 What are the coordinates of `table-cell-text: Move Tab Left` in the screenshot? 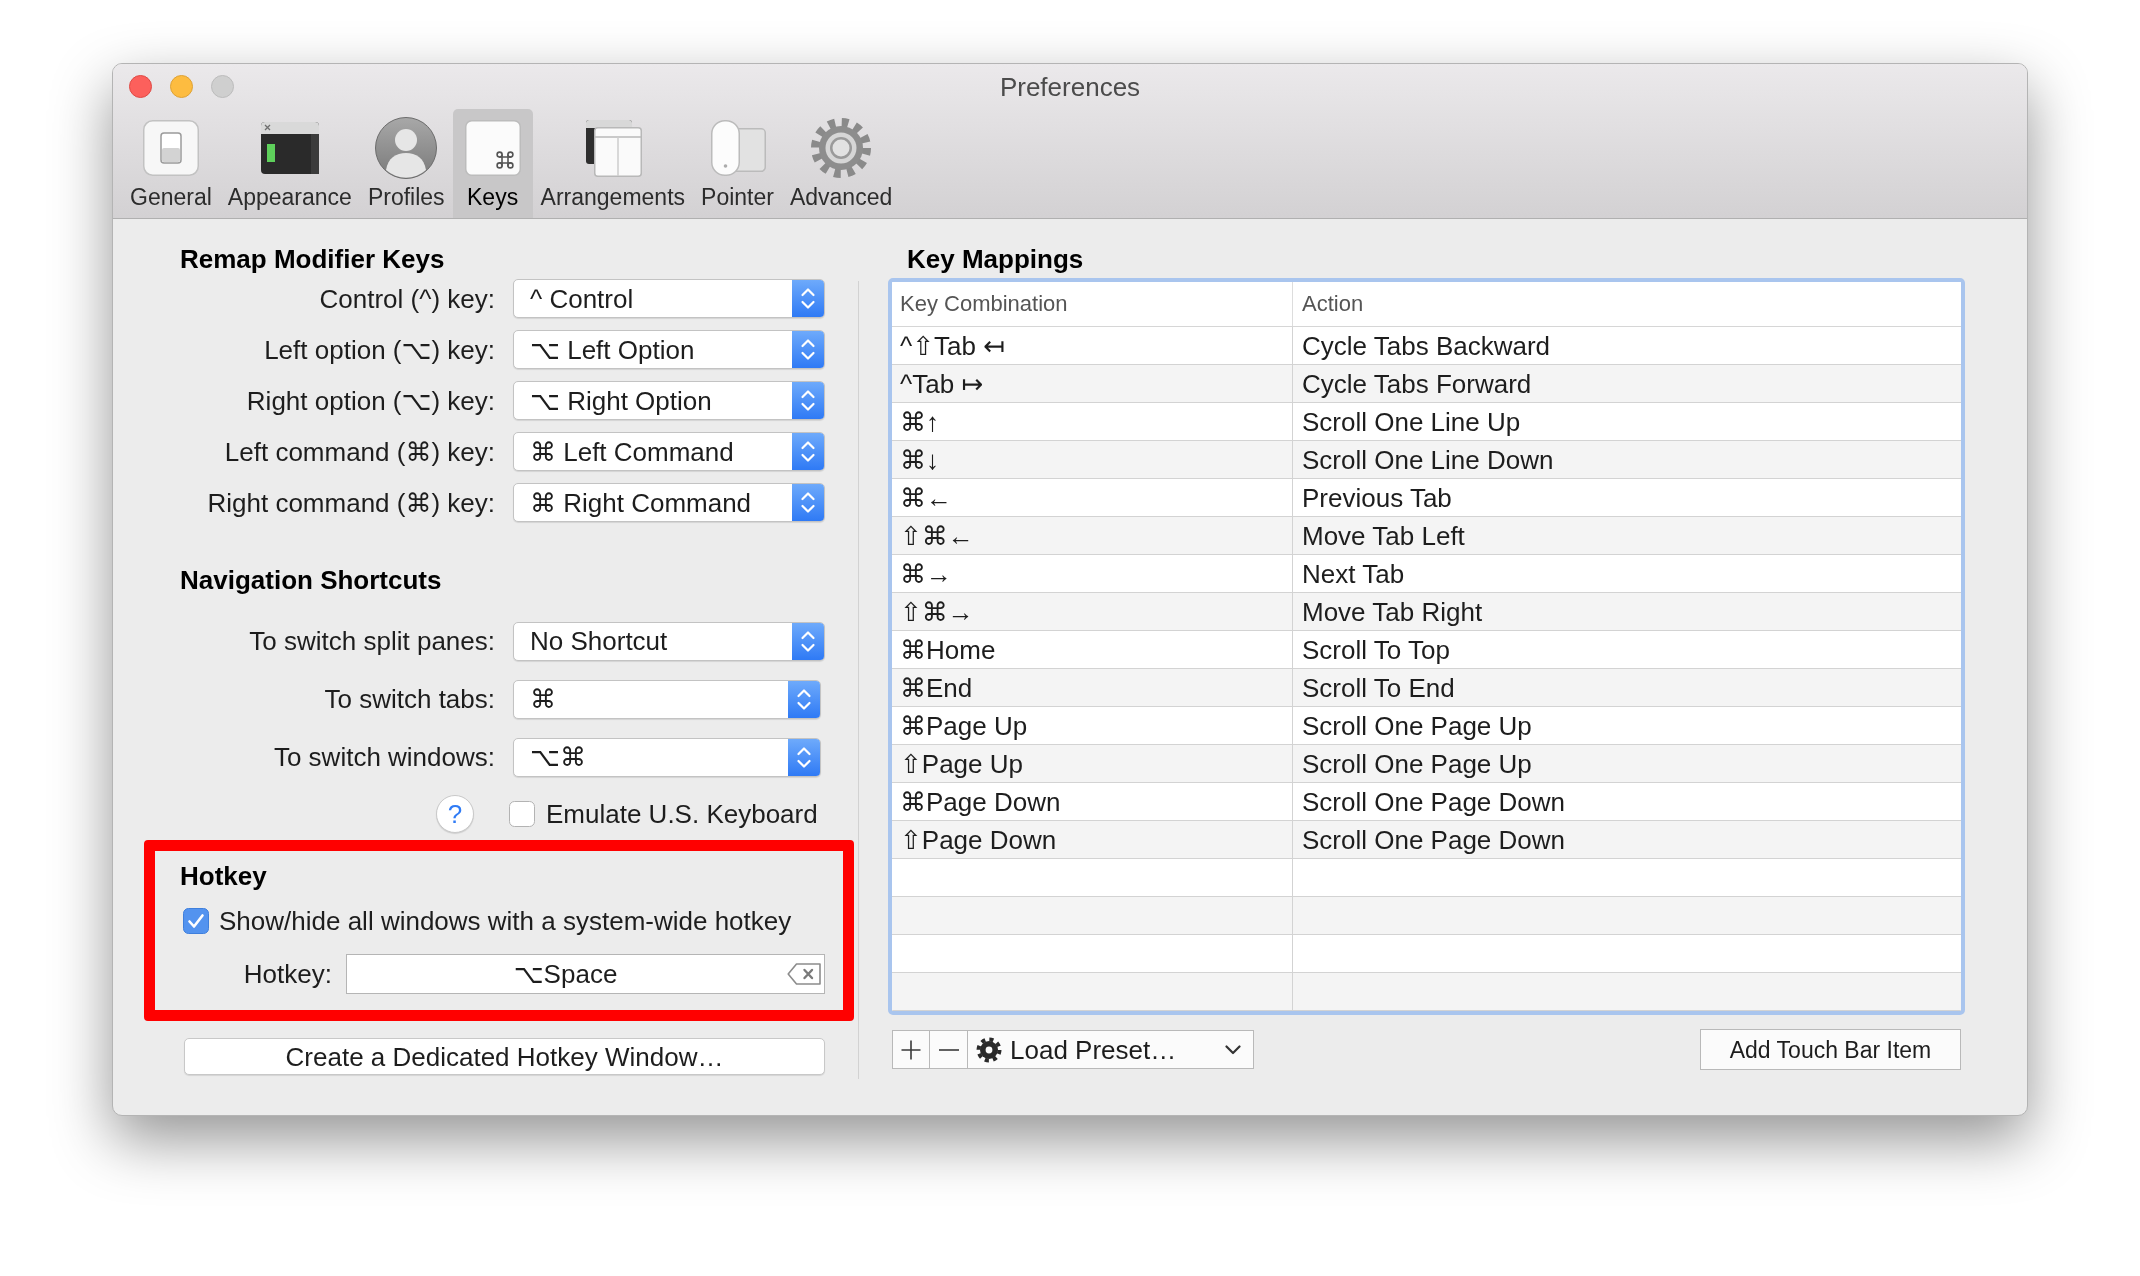 It's located at (1383, 536).